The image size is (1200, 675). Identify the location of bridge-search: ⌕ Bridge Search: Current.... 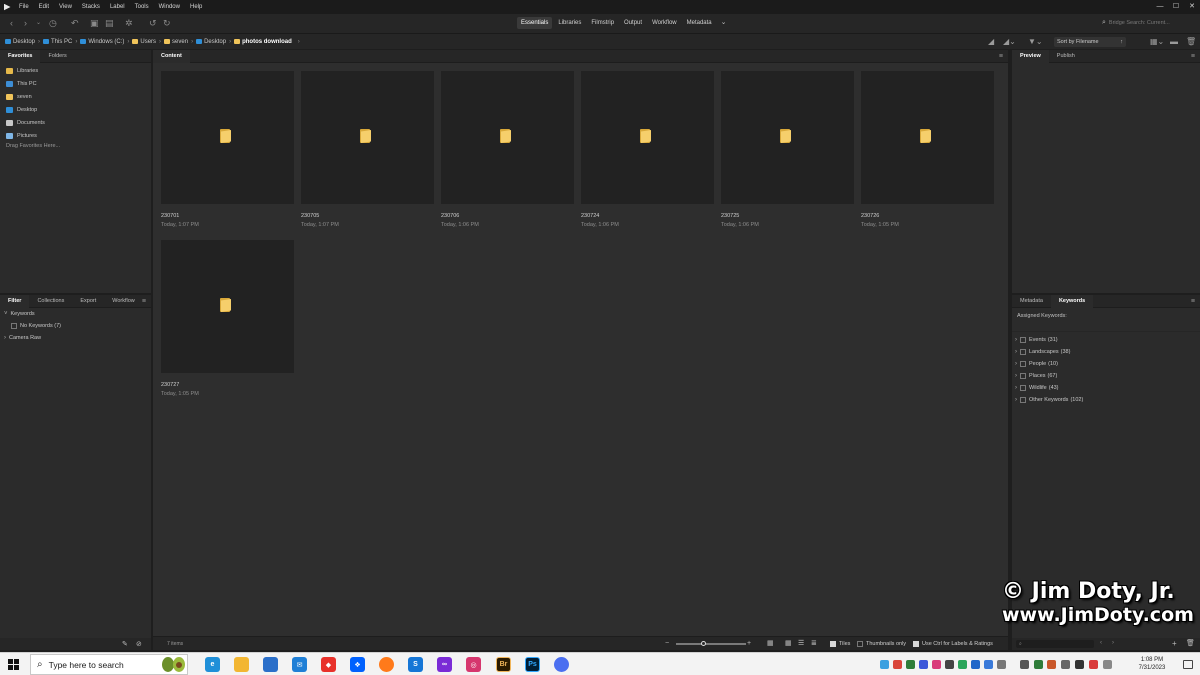
(1148, 23).